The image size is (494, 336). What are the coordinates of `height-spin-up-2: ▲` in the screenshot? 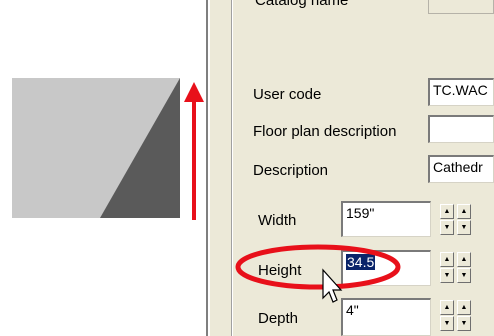 It's located at (464, 259).